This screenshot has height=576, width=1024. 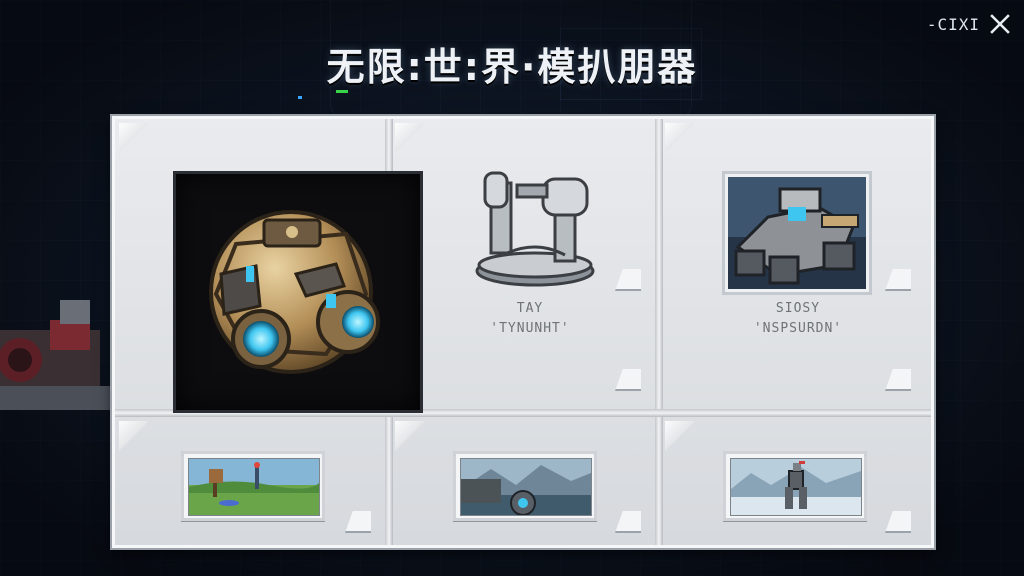 I want to click on item-label-line2: 'NSPSURDN', so click(x=798, y=328).